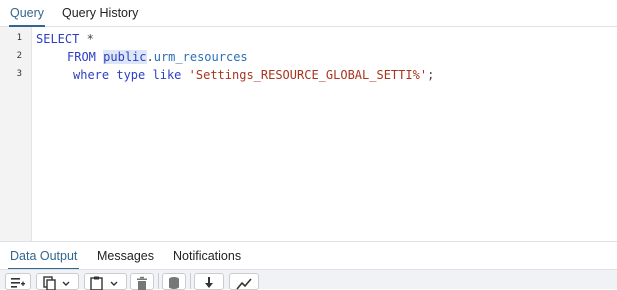  What do you see at coordinates (100, 13) in the screenshot?
I see `tab-query-history: Query History` at bounding box center [100, 13].